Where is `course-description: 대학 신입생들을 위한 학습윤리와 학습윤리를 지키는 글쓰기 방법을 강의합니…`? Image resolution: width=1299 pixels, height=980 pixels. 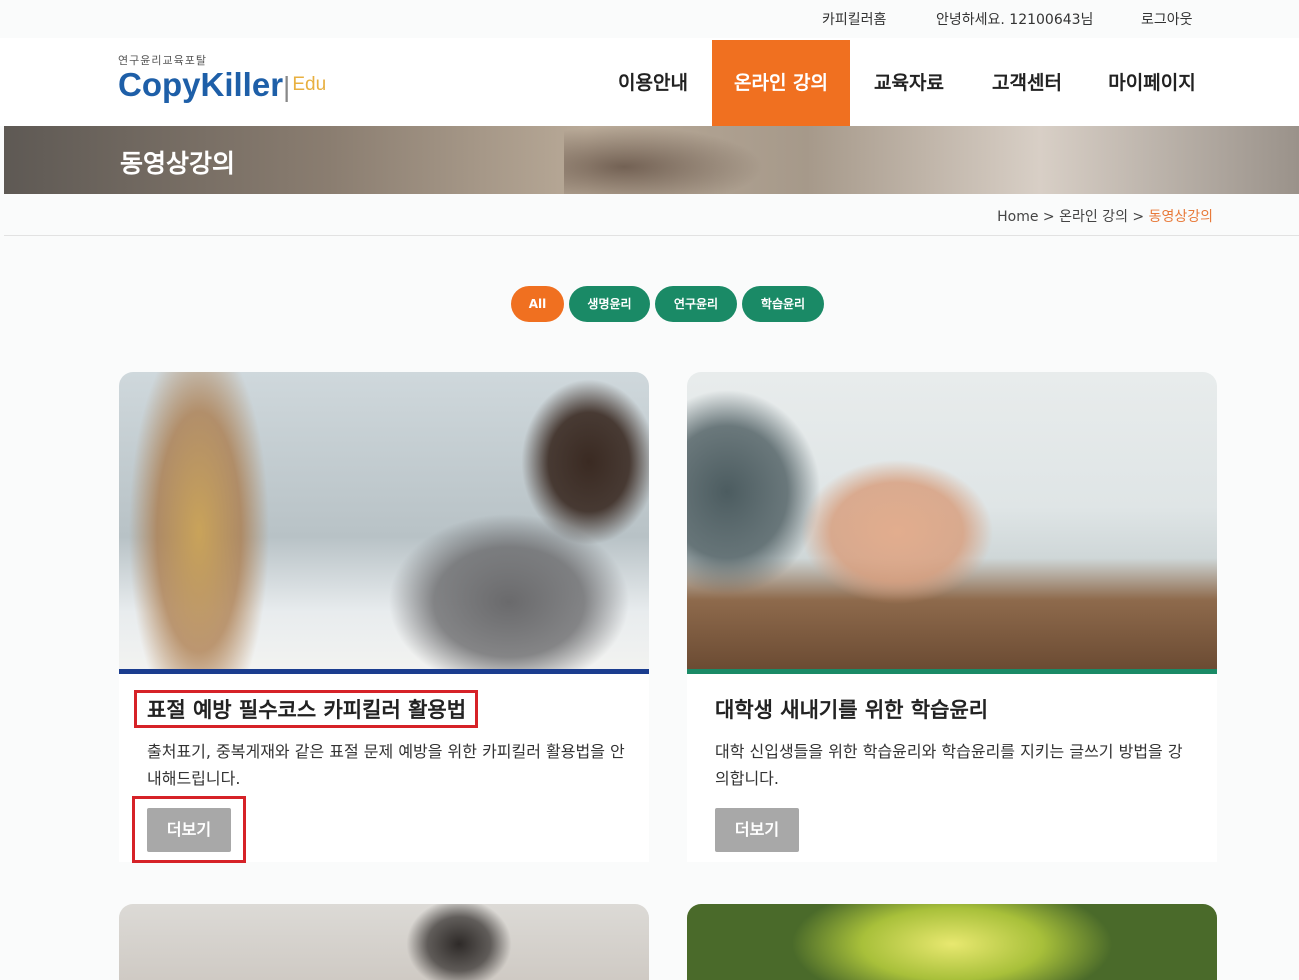 course-description: 대학 신입생들을 위한 학습윤리와 학습윤리를 지키는 글쓰기 방법을 강의합니… is located at coordinates (949, 765).